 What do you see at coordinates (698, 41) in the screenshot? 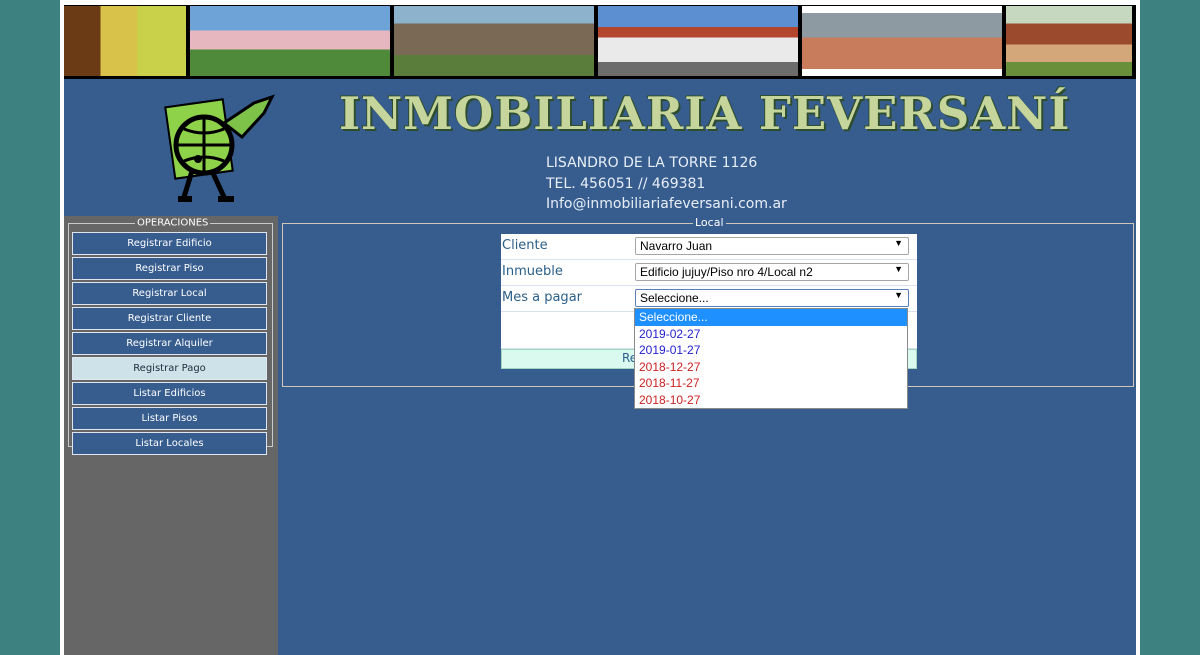
I see `banner-photo-building` at bounding box center [698, 41].